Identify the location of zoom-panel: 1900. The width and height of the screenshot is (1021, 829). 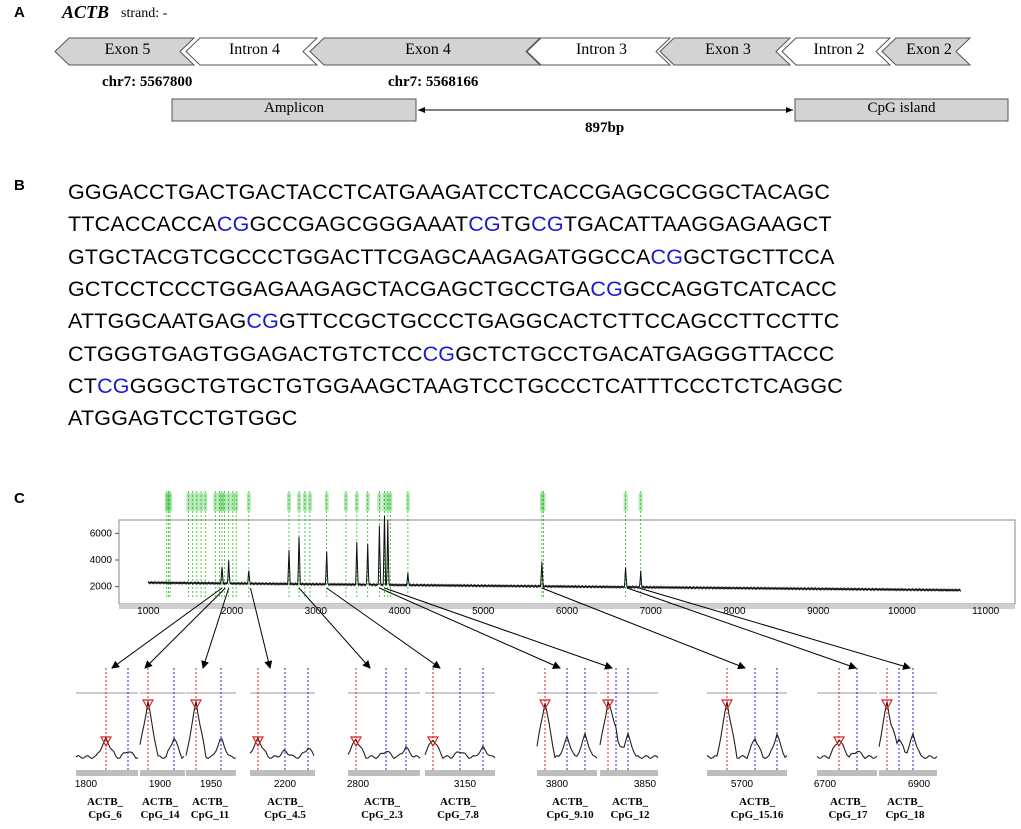
(162, 729).